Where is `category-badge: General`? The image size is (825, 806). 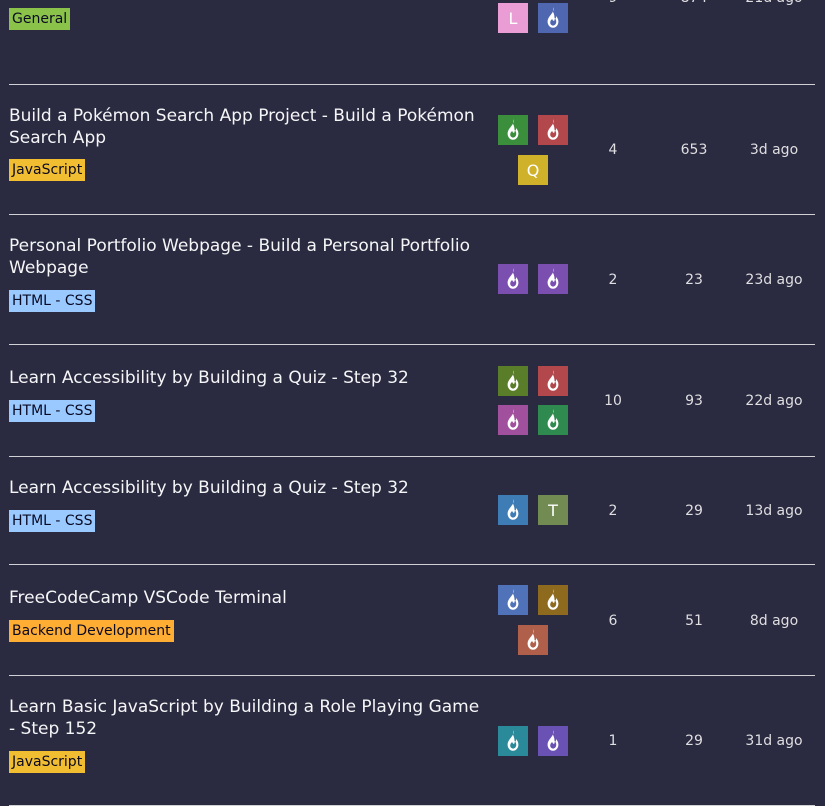 category-badge: General is located at coordinates (40, 19).